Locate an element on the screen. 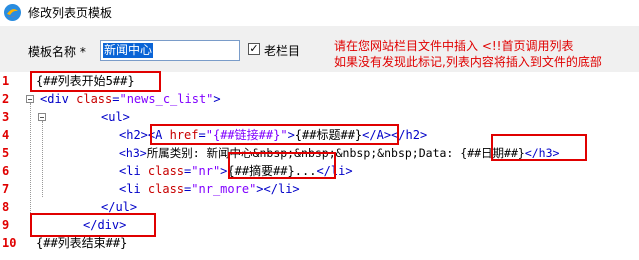 Image resolution: width=639 pixels, height=260 pixels. old-column-checkbox: ✓ is located at coordinates (254, 49).